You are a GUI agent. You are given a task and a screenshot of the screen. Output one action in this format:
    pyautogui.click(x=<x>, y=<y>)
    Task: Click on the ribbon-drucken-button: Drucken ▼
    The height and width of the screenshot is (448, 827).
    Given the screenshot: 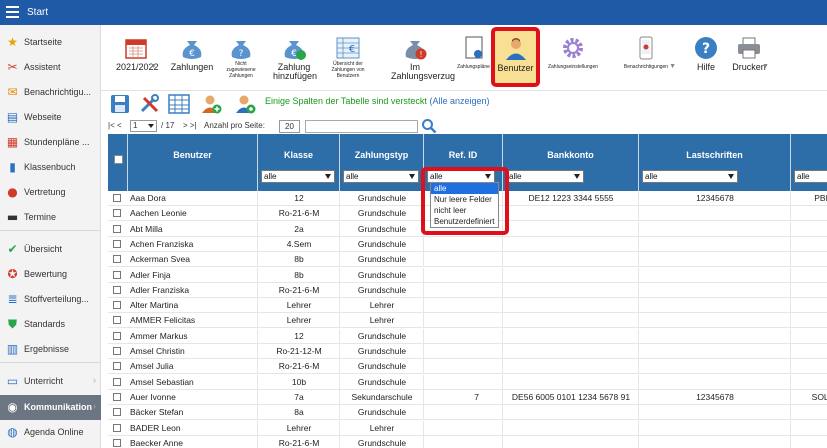 What is the action you would take?
    pyautogui.click(x=749, y=58)
    